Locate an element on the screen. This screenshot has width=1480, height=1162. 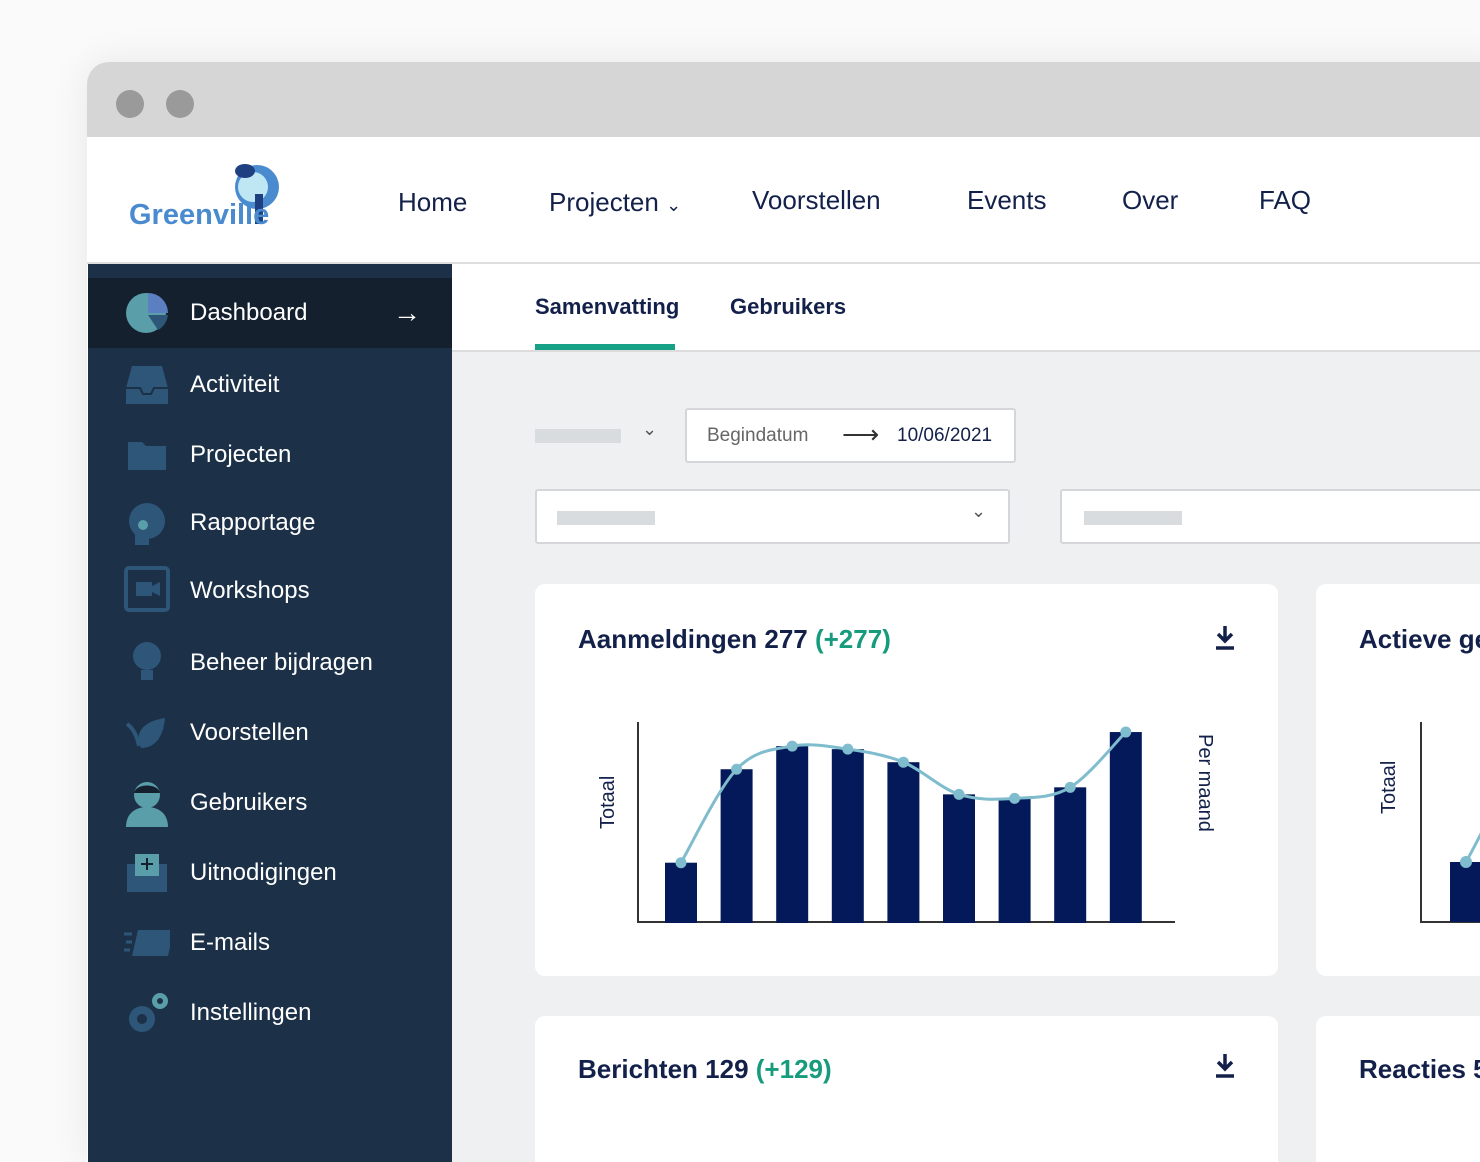
sidebar-item-e-mails: E-mails is located at coordinates (270, 943).